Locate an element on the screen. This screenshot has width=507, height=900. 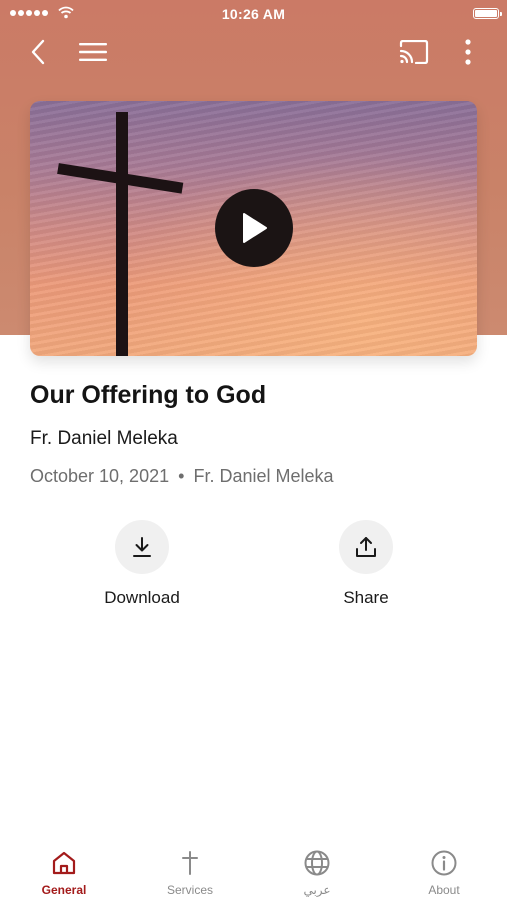
home-icon is located at coordinates (64, 863).